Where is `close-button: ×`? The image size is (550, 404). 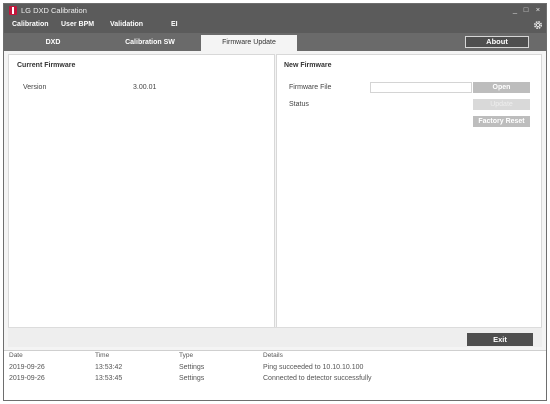
close-button: × is located at coordinates (538, 9).